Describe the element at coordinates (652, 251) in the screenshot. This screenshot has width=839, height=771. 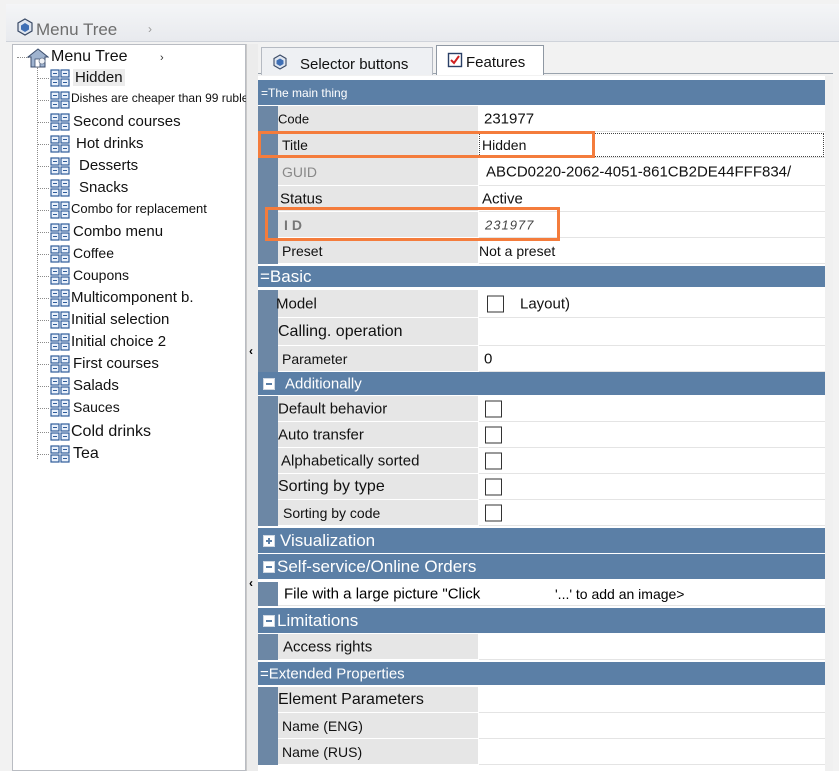
I see `property-value: Not a preset` at that location.